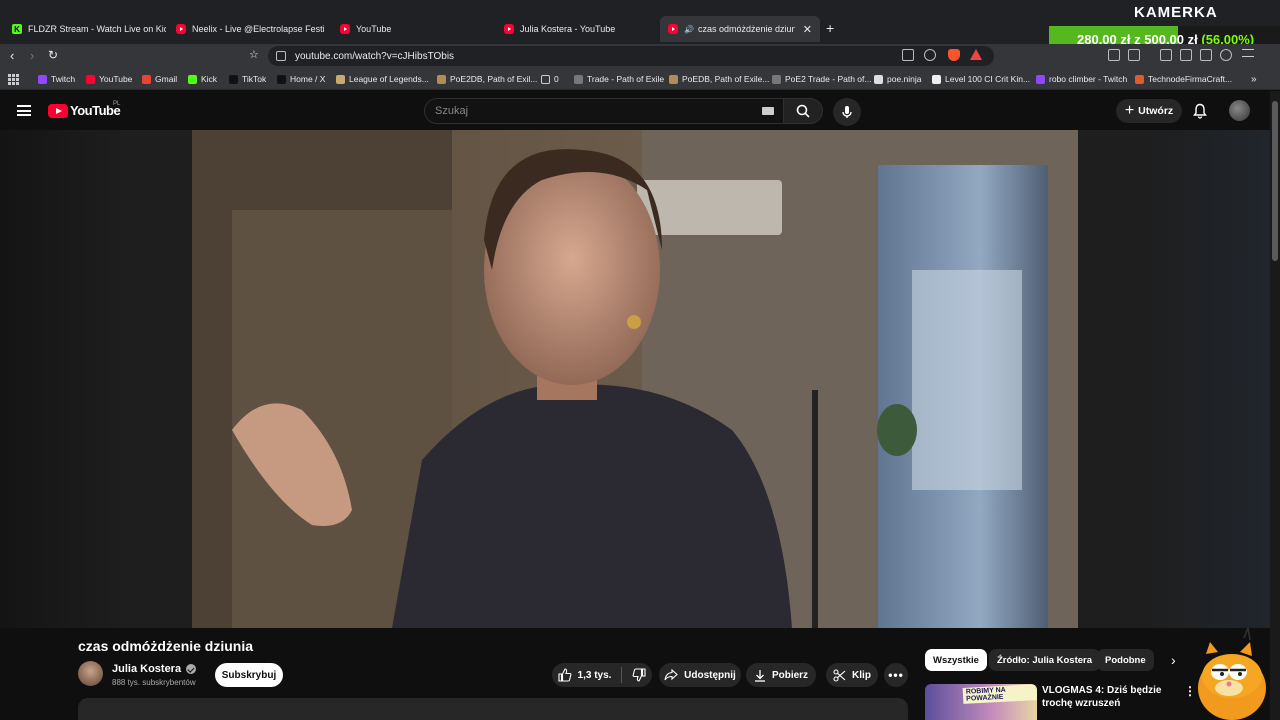 The width and height of the screenshot is (1280, 720). Describe the element at coordinates (954, 55) in the screenshot. I see `brave-shield-icon` at that location.